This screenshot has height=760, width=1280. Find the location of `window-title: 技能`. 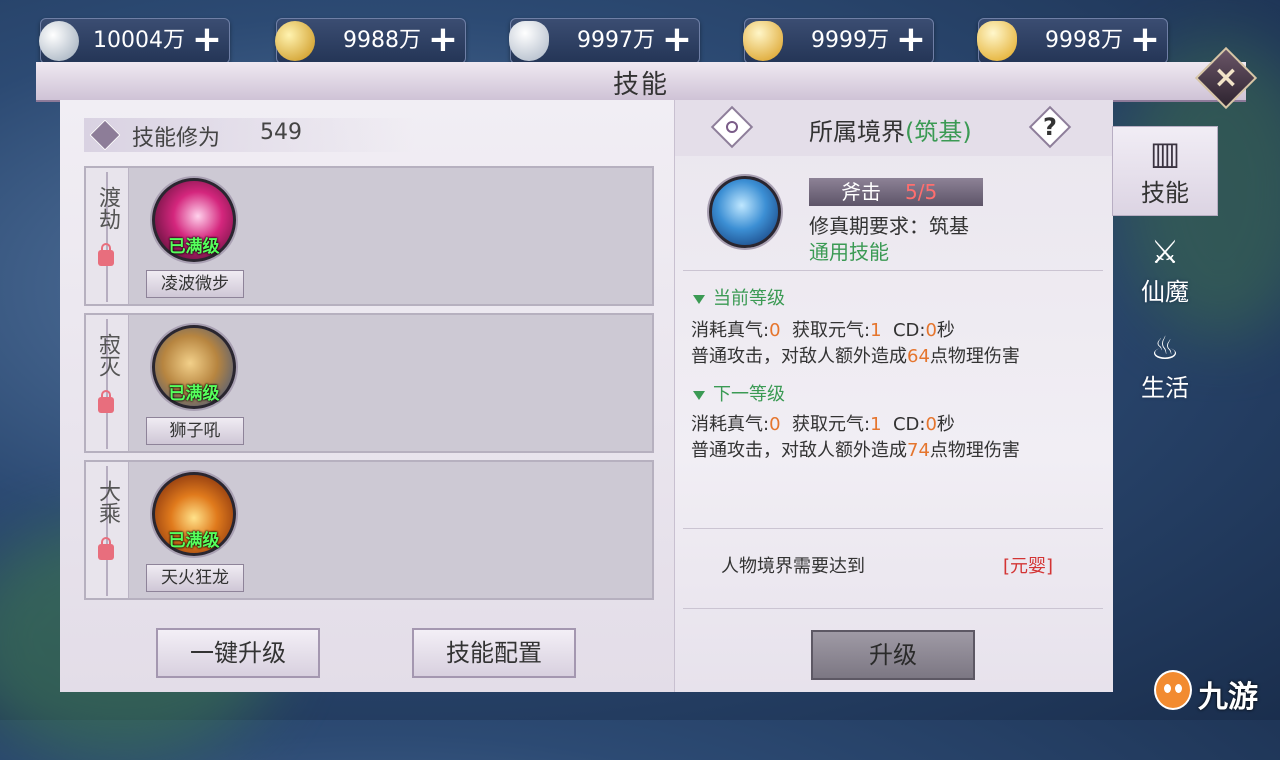

window-title: 技能 is located at coordinates (640, 85).